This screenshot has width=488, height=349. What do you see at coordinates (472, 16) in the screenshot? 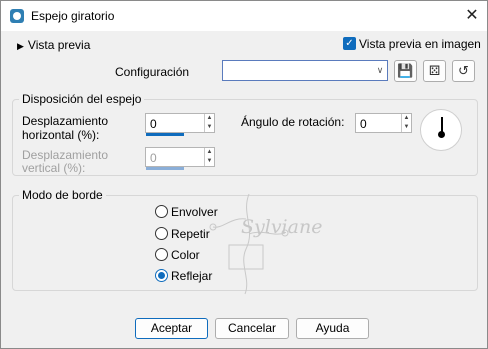
I see `close-button: ✕` at bounding box center [472, 16].